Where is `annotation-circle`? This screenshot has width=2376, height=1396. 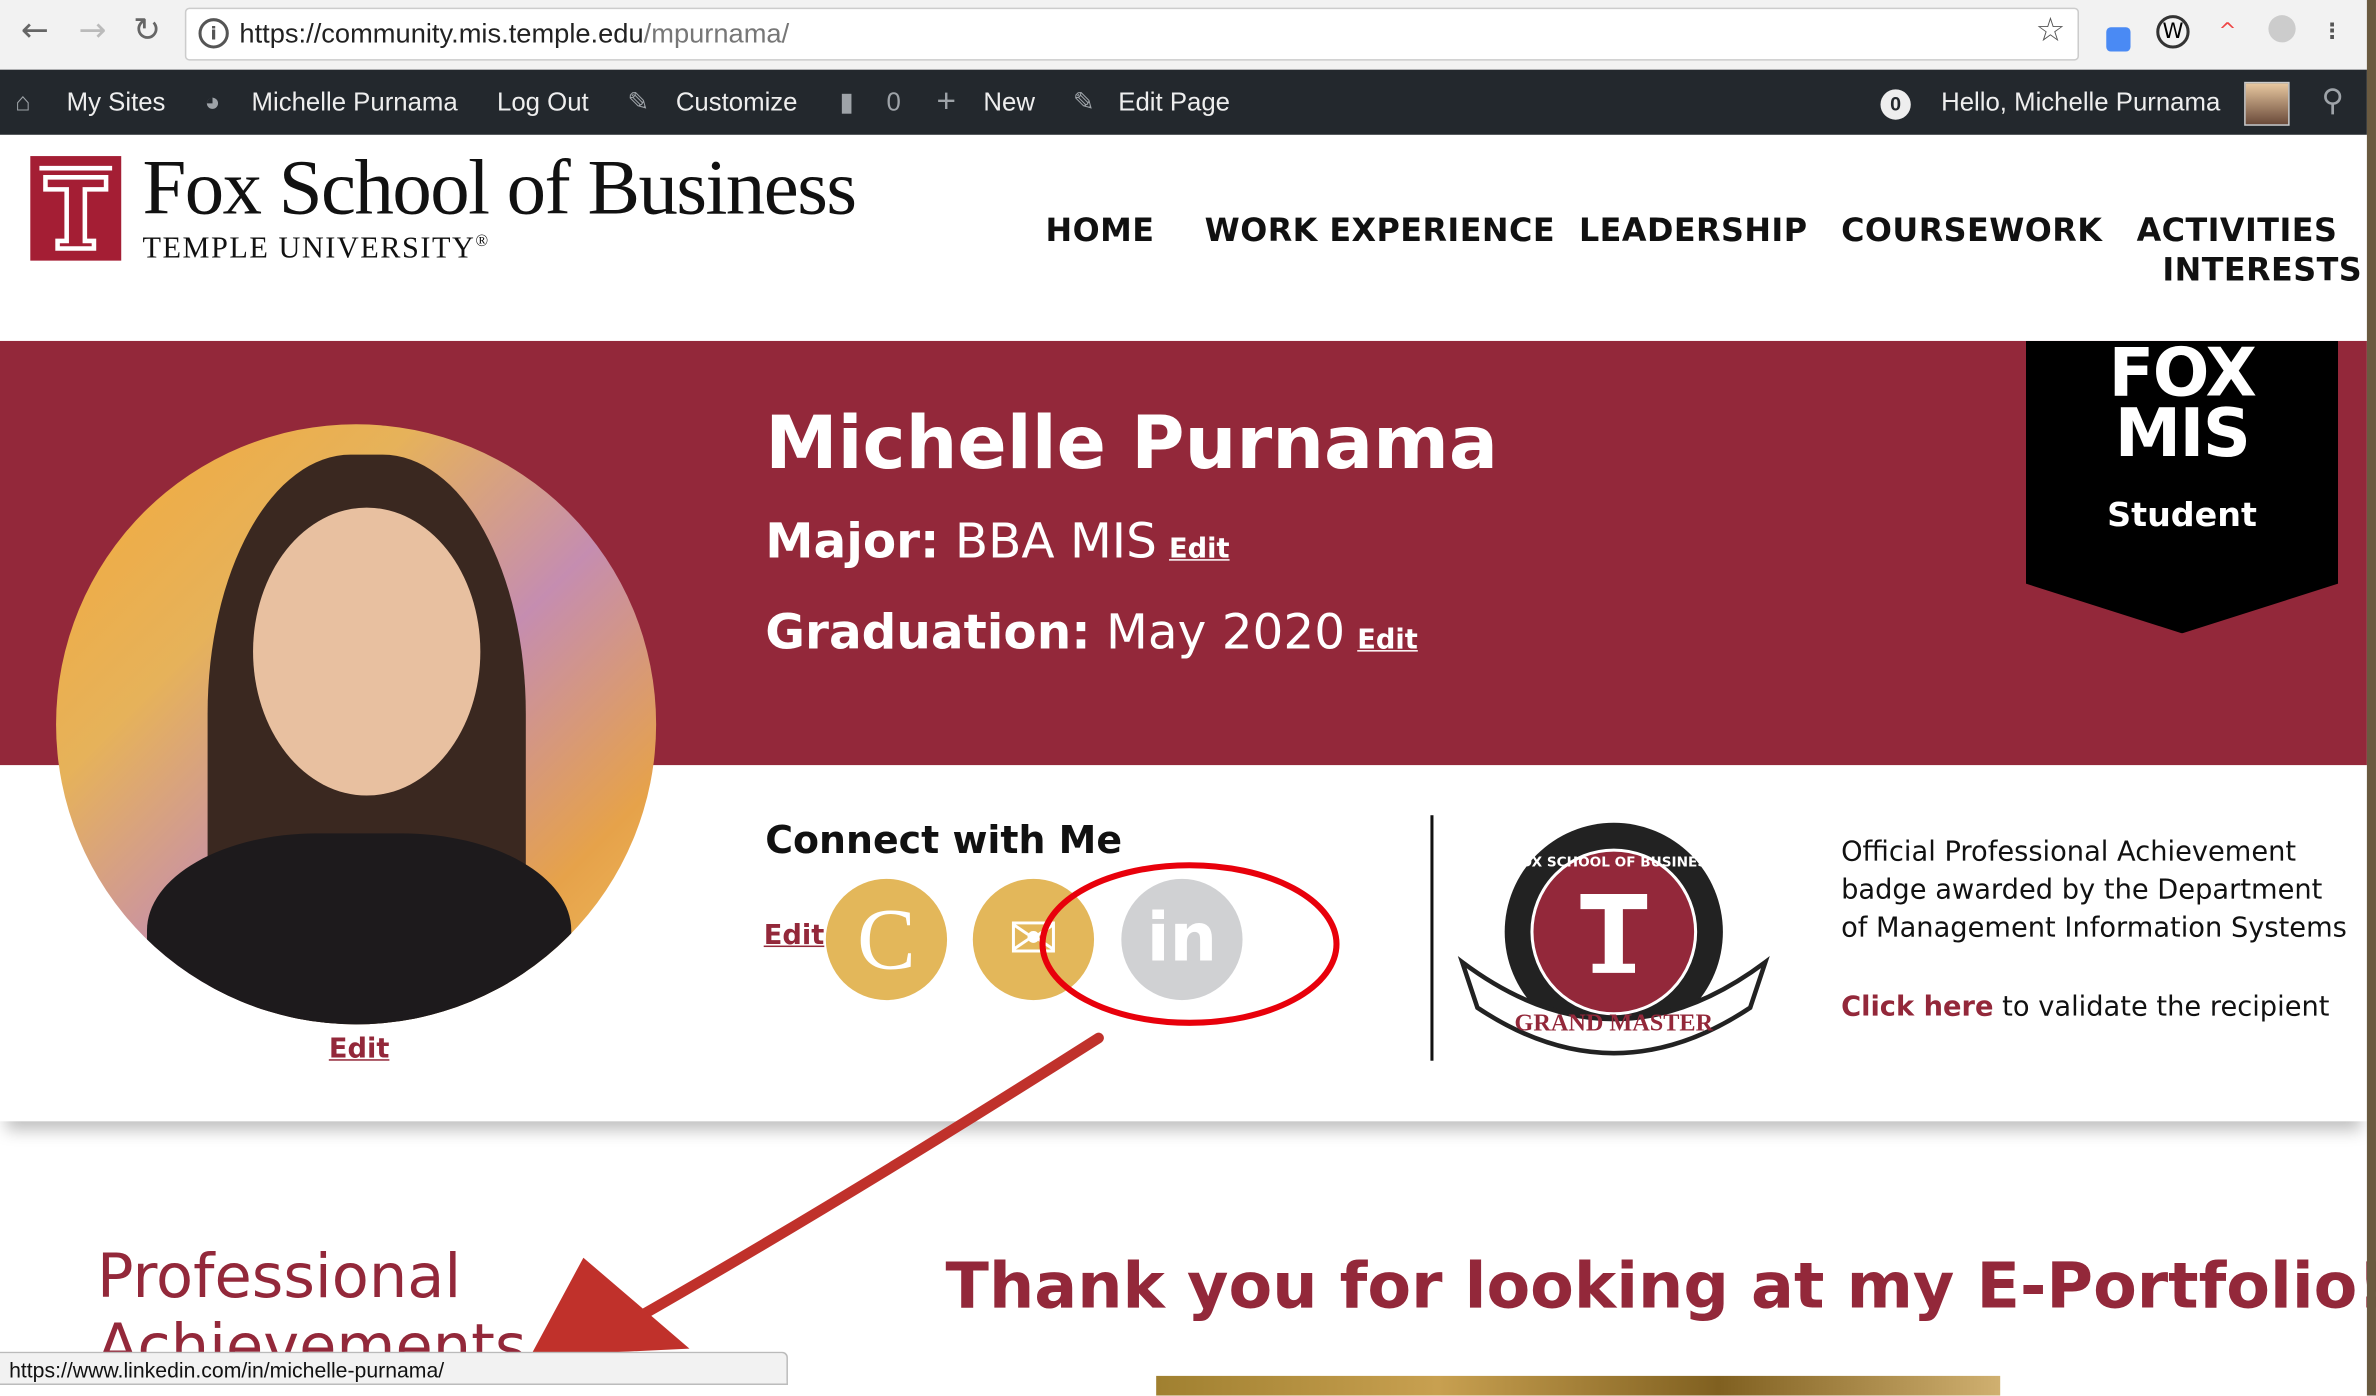 annotation-circle is located at coordinates (1189, 944).